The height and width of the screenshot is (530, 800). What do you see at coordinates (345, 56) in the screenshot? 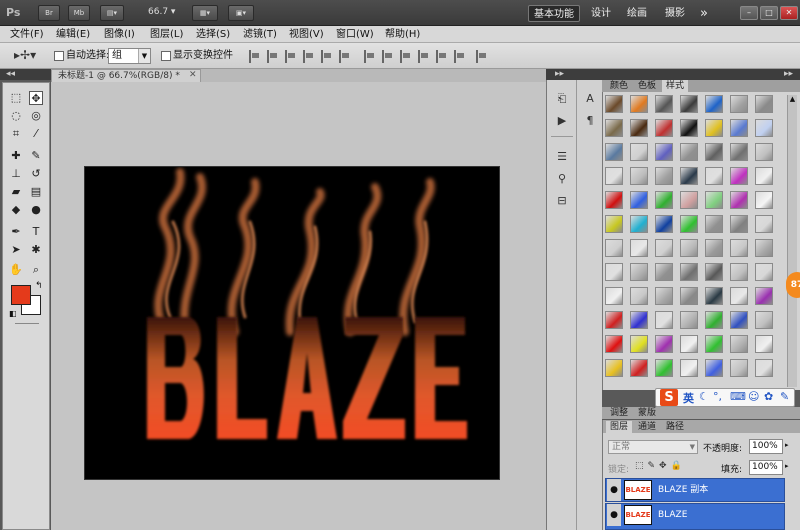
I see `align-right-icon` at bounding box center [345, 56].